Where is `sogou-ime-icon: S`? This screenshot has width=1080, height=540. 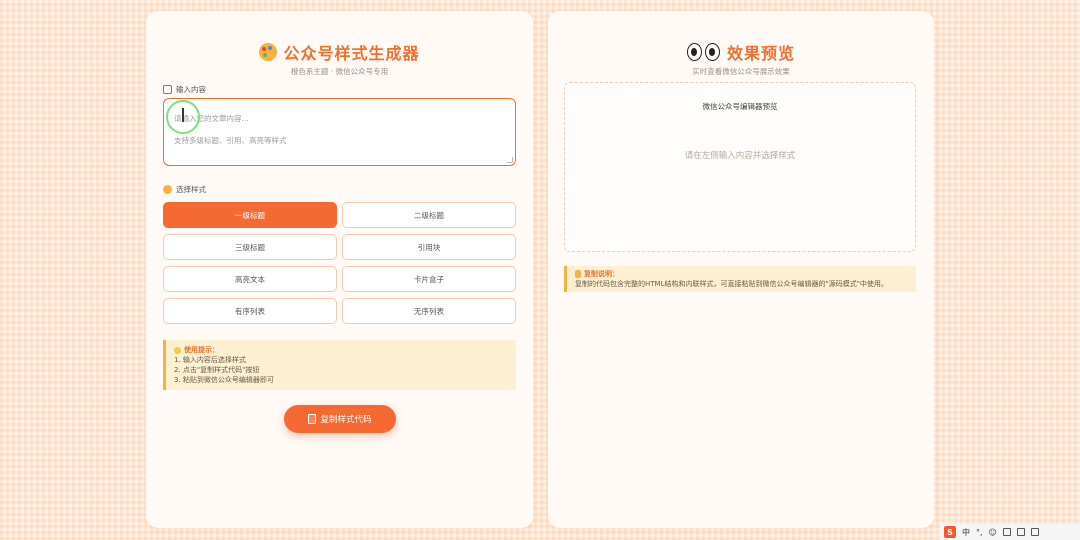
sogou-ime-icon: S is located at coordinates (950, 532).